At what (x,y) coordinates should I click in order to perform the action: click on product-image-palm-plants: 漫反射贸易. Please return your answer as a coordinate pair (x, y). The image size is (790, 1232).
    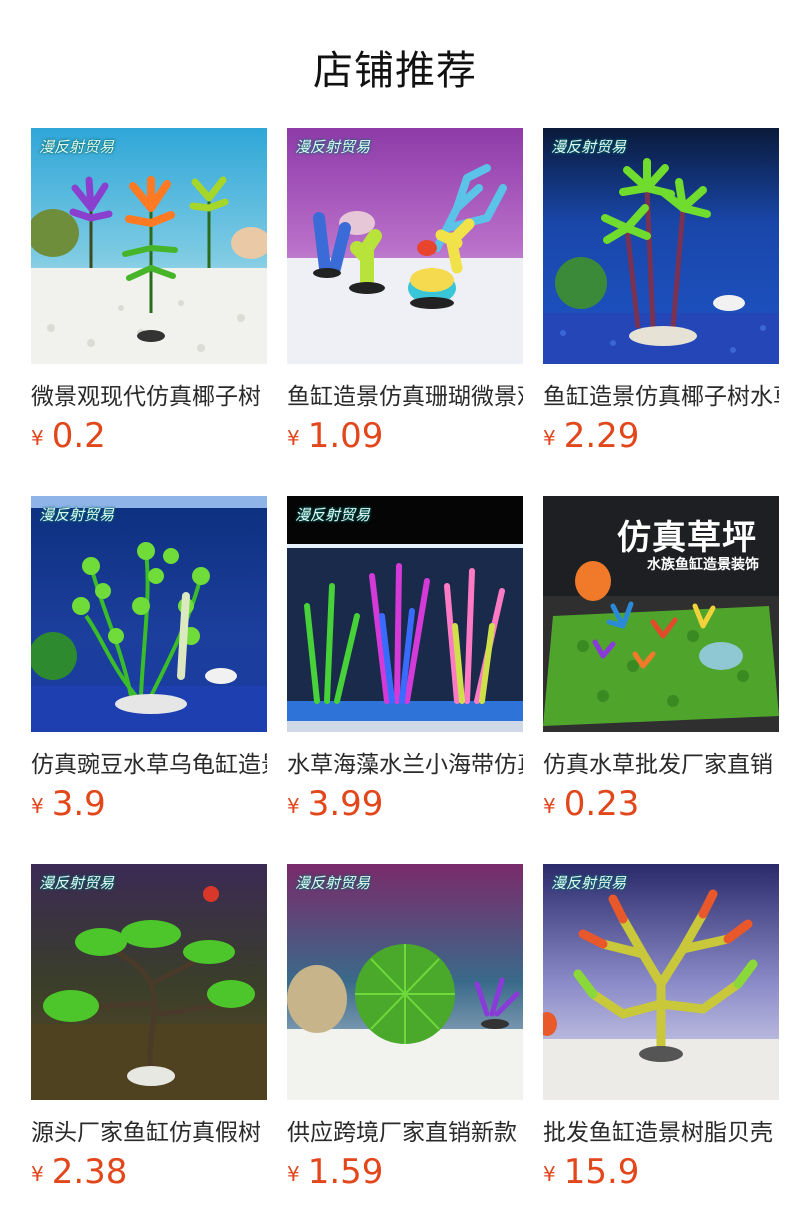
    Looking at the image, I should click on (149, 246).